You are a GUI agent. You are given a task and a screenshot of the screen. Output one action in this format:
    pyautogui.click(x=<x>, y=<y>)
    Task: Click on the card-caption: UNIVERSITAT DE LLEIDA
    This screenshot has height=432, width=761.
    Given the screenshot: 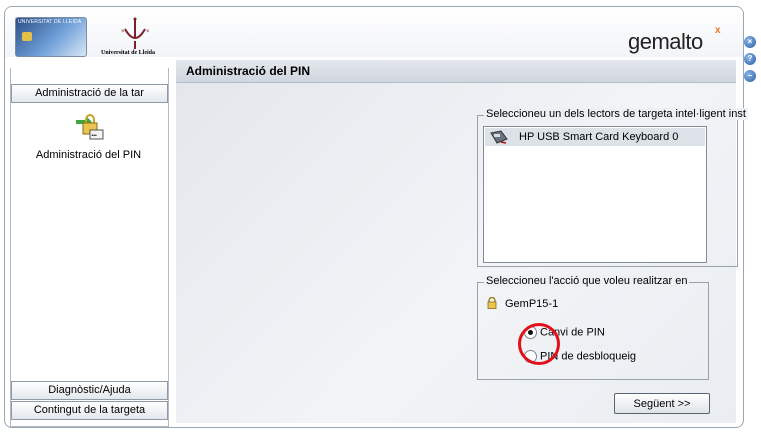 What is the action you would take?
    pyautogui.click(x=50, y=22)
    